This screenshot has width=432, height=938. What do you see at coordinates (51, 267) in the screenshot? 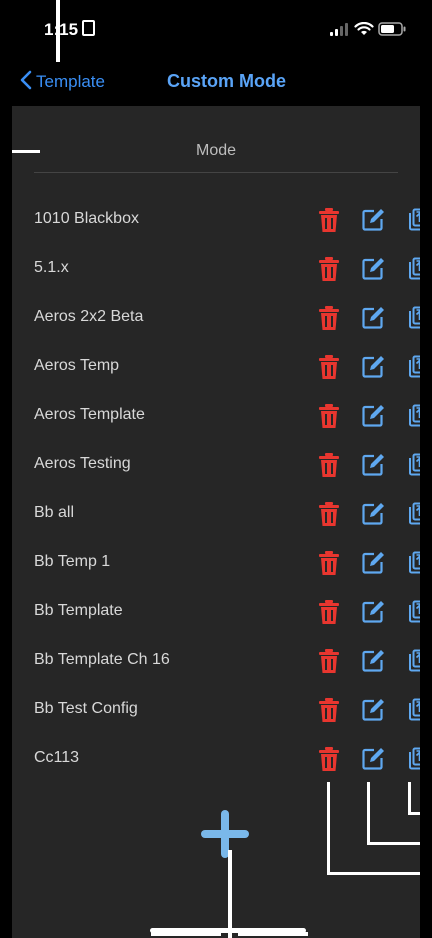
I see `mode-name: 5.1.x` at bounding box center [51, 267].